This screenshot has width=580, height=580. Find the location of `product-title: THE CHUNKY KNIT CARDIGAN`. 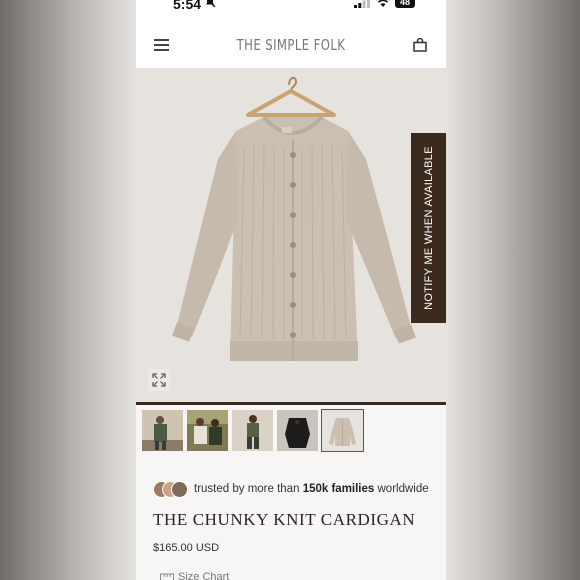

product-title: THE CHUNKY KNIT CARDIGAN is located at coordinates (284, 519).